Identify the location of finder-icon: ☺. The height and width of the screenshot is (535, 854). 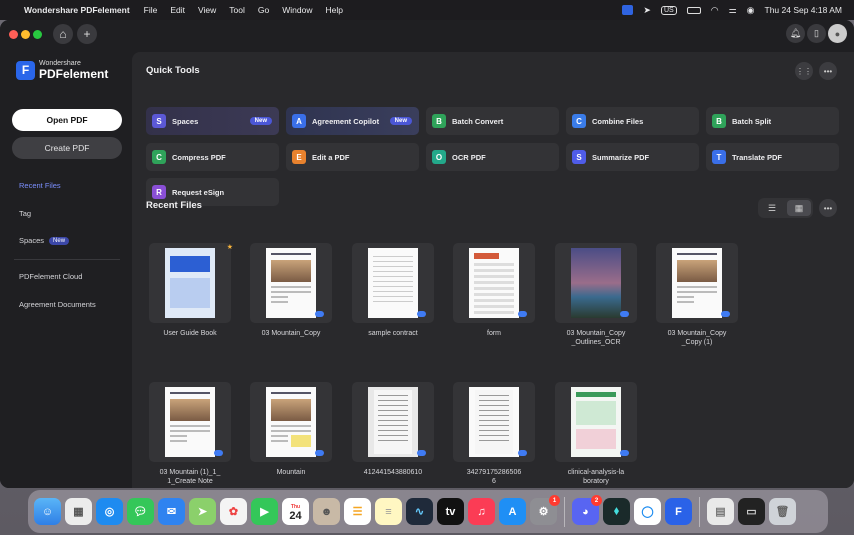
(47, 511).